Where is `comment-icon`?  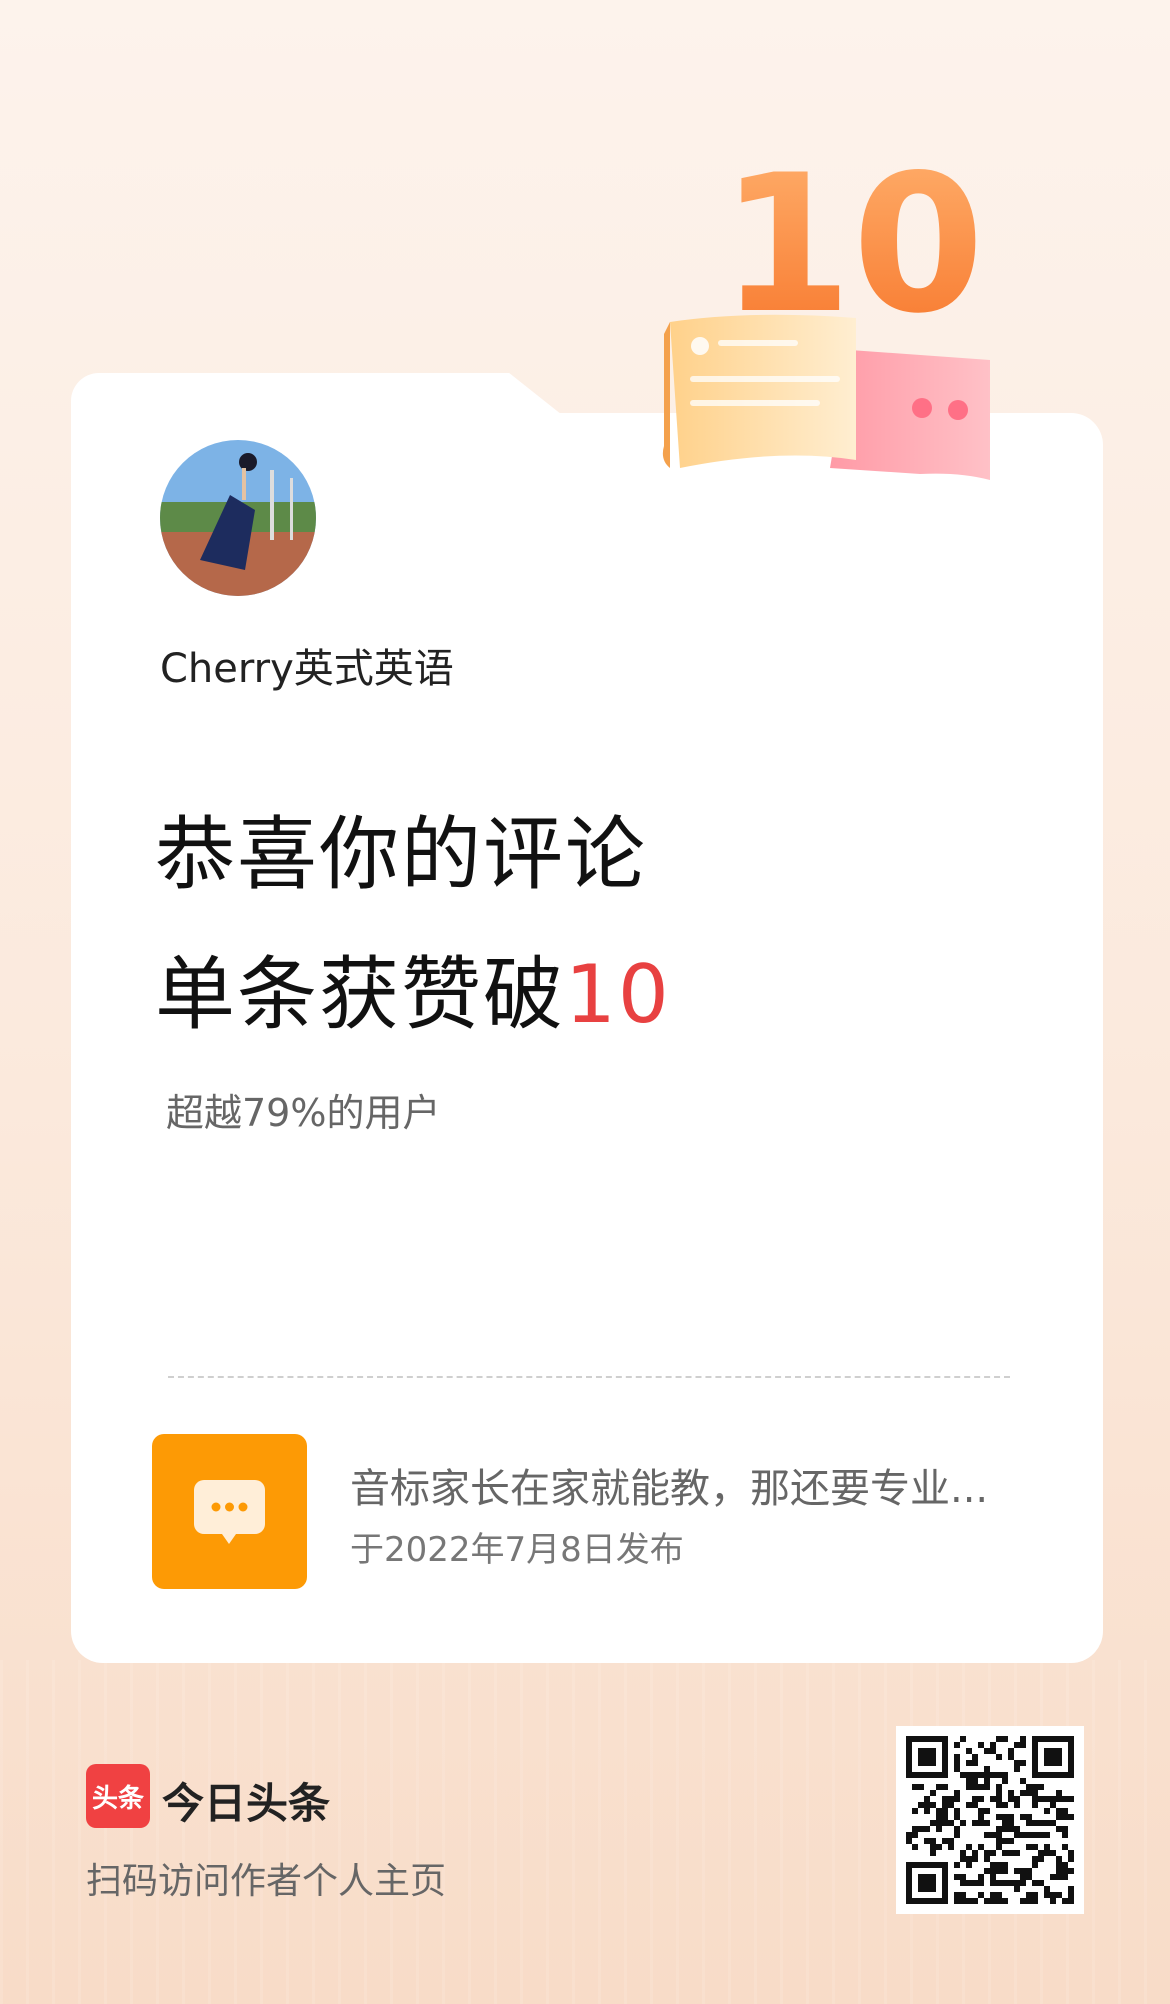 comment-icon is located at coordinates (229, 1512).